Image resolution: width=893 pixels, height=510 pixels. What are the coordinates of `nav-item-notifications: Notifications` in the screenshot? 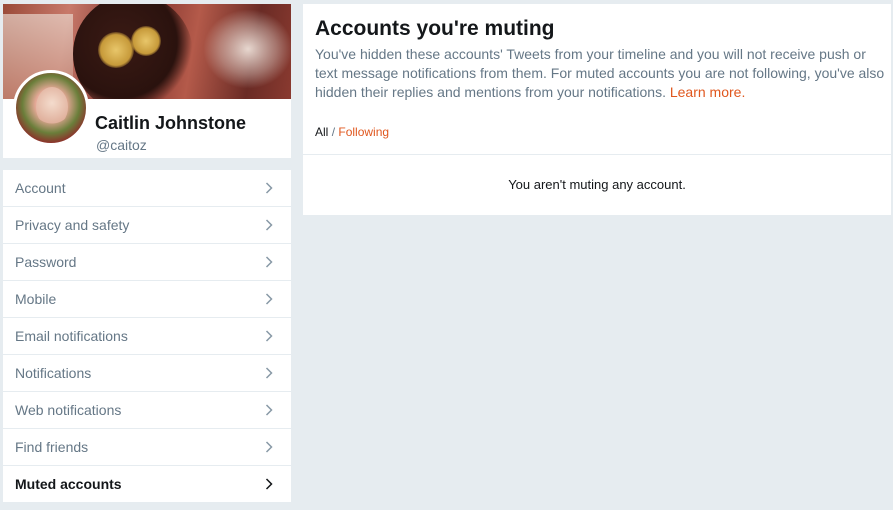 It's located at (147, 373).